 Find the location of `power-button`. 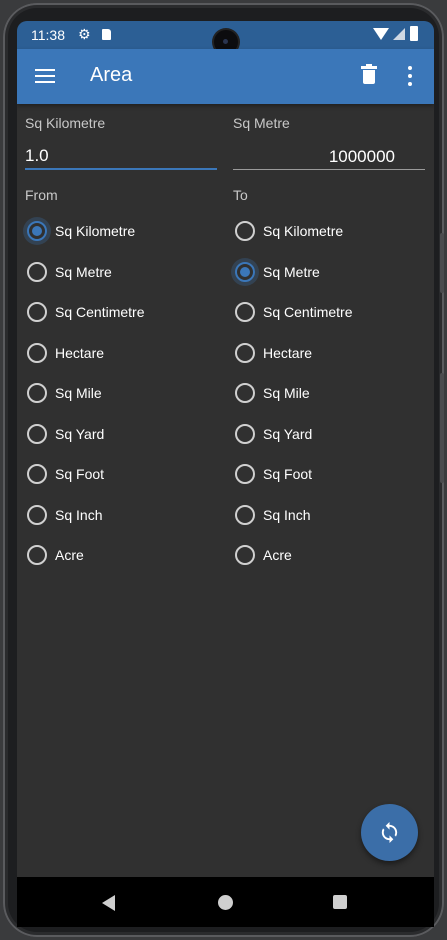

power-button is located at coordinates (442, 263).